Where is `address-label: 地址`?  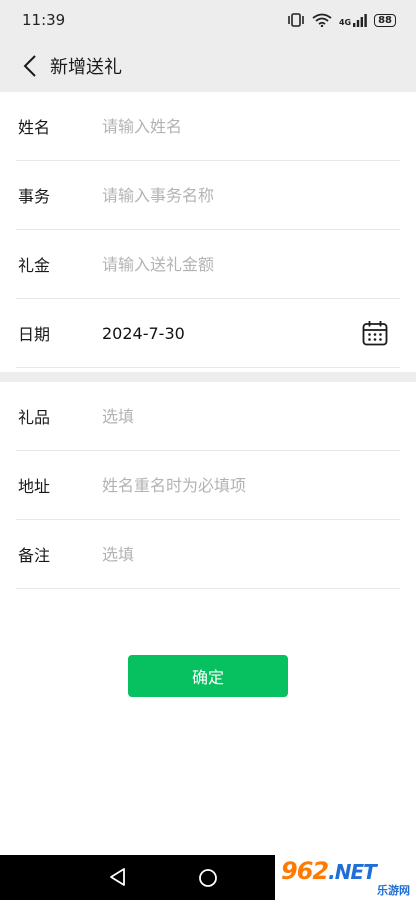 address-label: 地址 is located at coordinates (34, 486).